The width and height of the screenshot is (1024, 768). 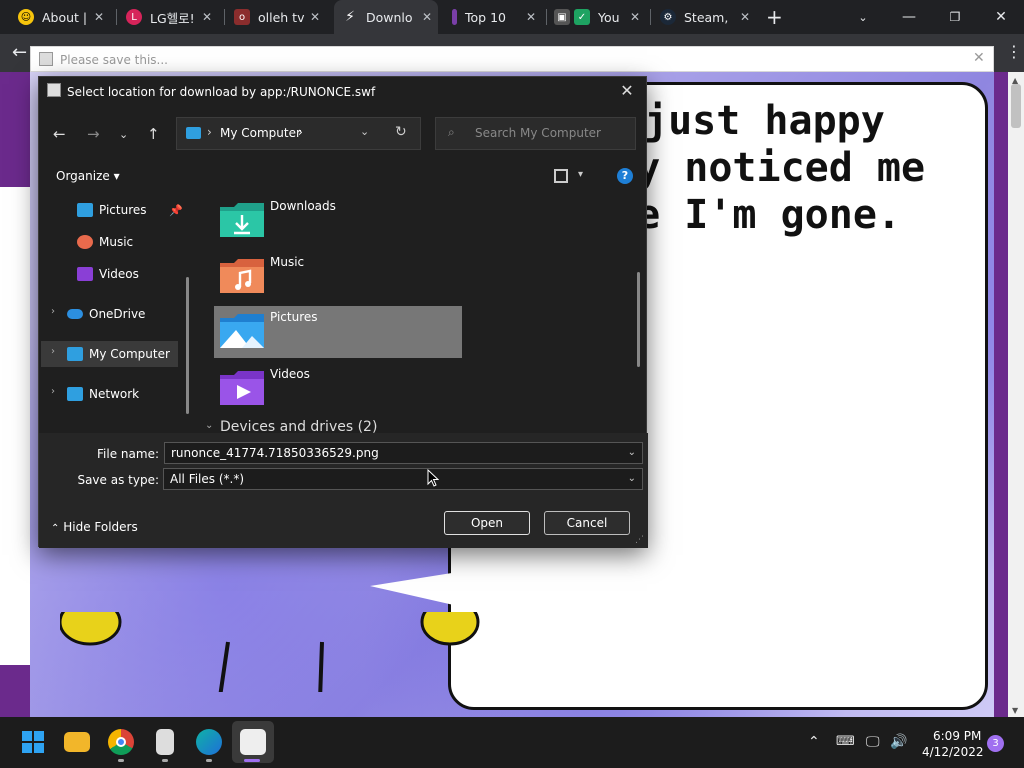 I want to click on videos-folder-icon, so click(x=242, y=388).